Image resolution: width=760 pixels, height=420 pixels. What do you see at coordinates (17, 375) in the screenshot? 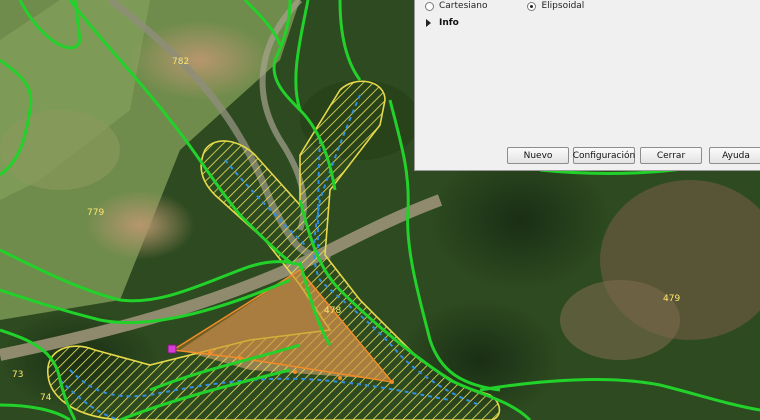
I see `parcel-label-73: 73` at bounding box center [17, 375].